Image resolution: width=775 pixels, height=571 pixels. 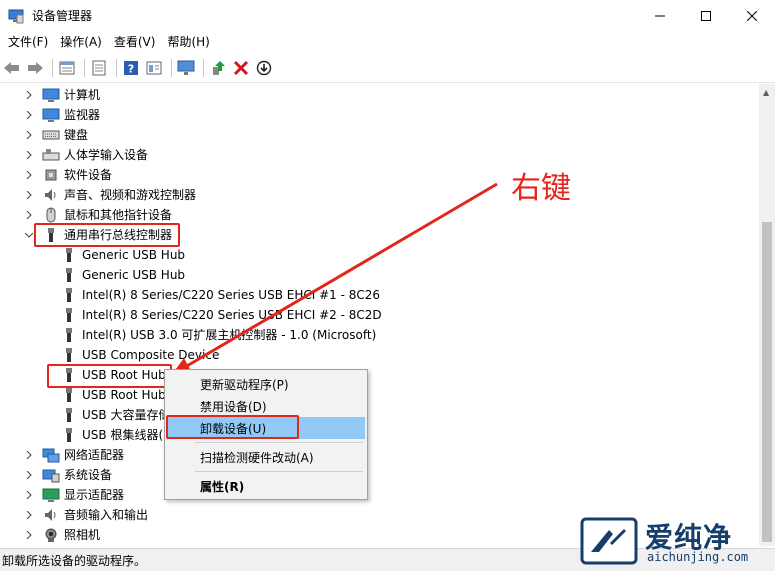 What do you see at coordinates (334, 279) in the screenshot?
I see `annotation-arrow` at bounding box center [334, 279].